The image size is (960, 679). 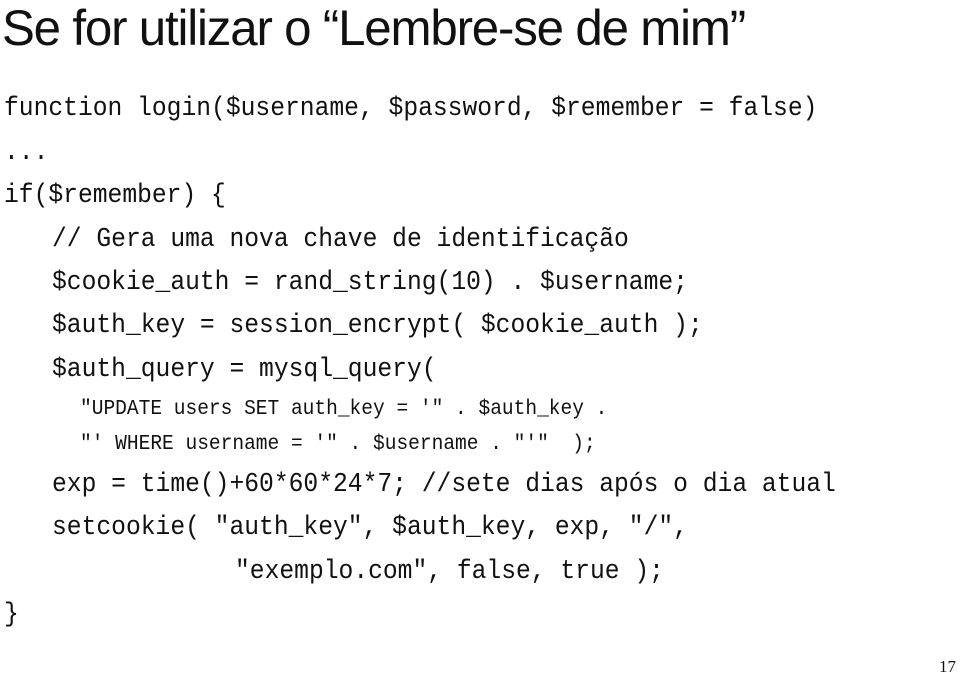 What do you see at coordinates (947, 666) in the screenshot?
I see `page-number: 17` at bounding box center [947, 666].